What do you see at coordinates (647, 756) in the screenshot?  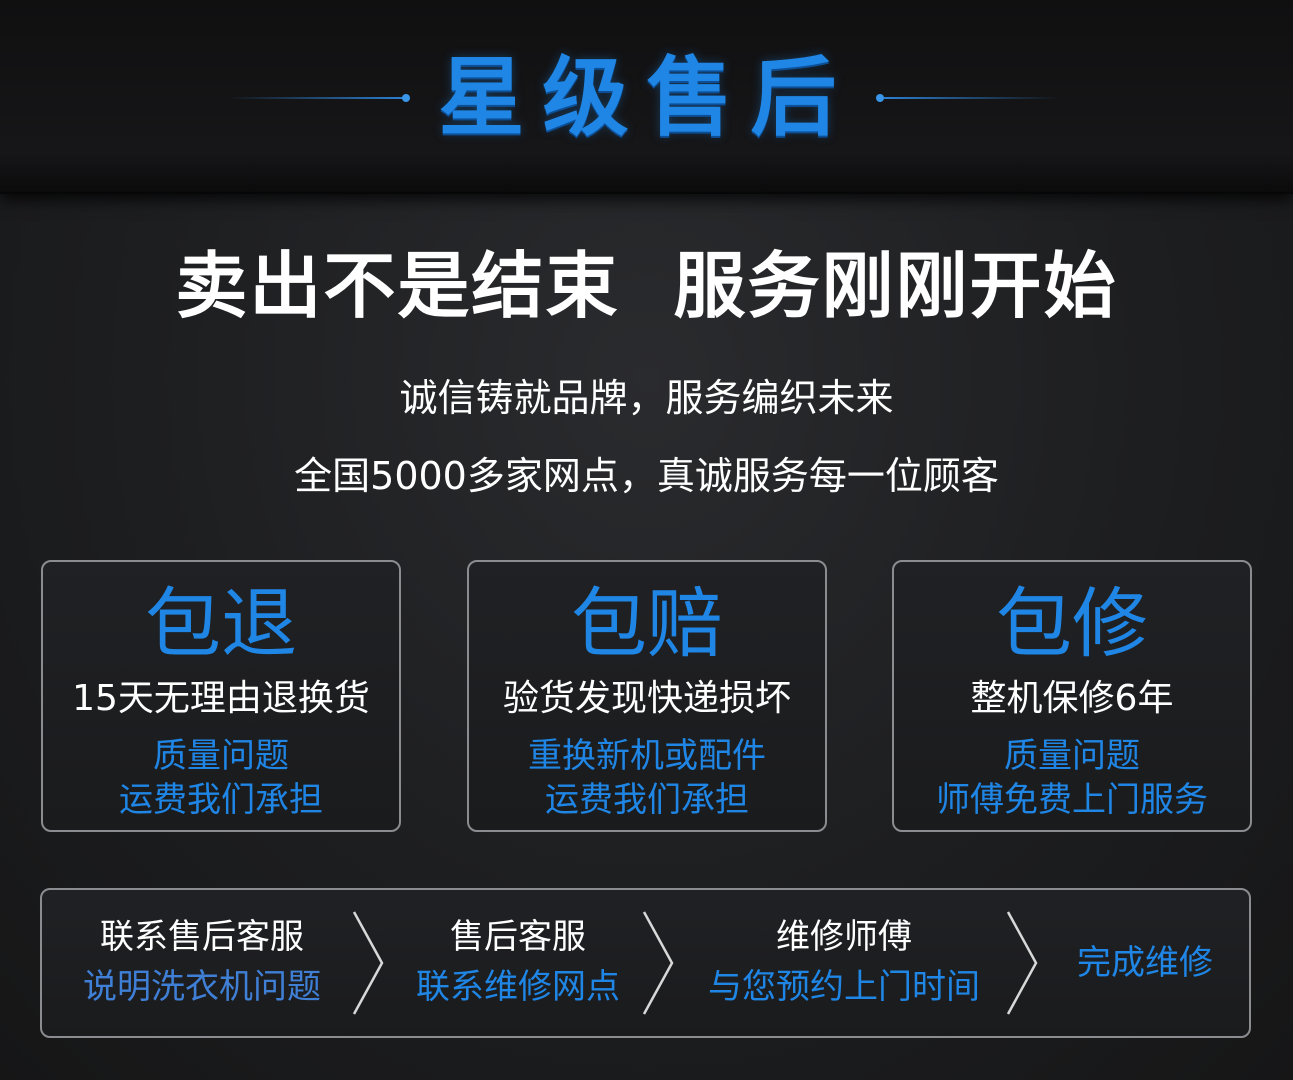 I see `card-note: 重换新机或配件` at bounding box center [647, 756].